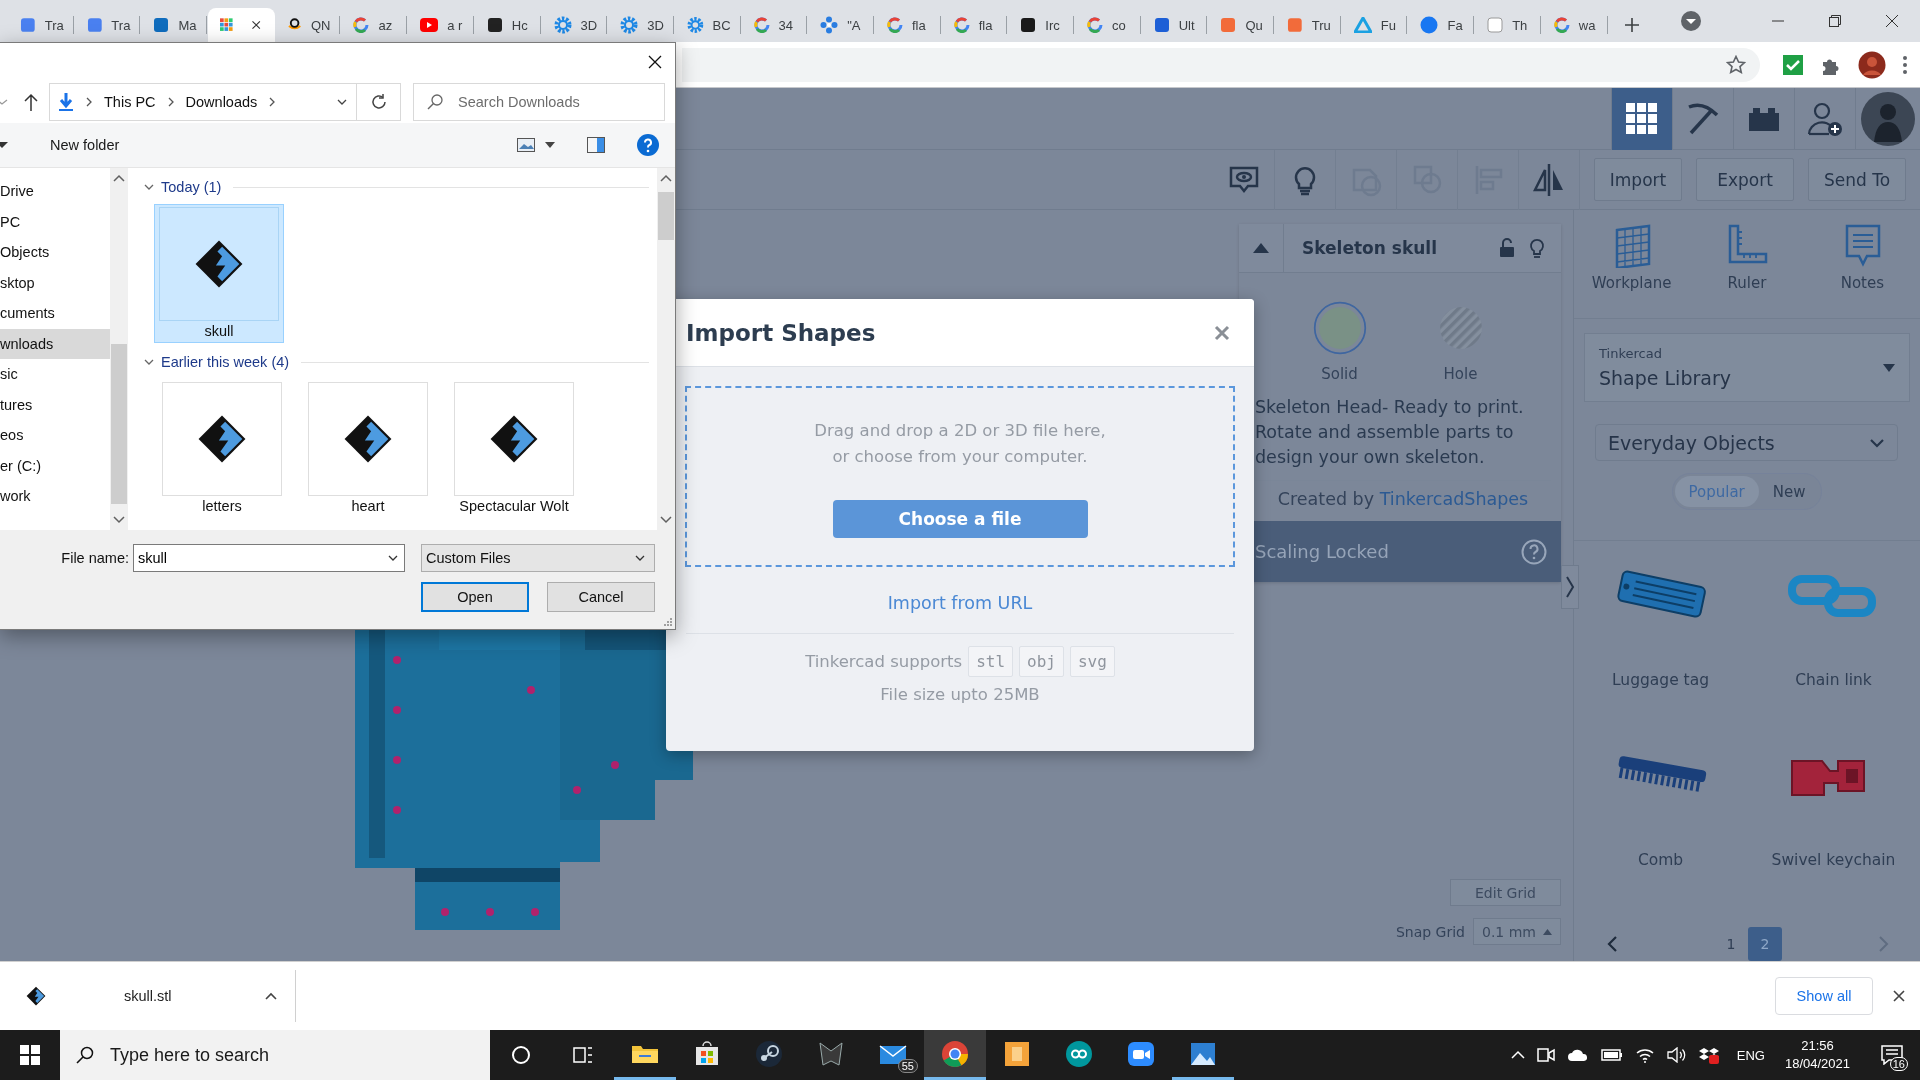 The width and height of the screenshot is (1920, 1080). I want to click on taskbar-app, so click(955, 1055).